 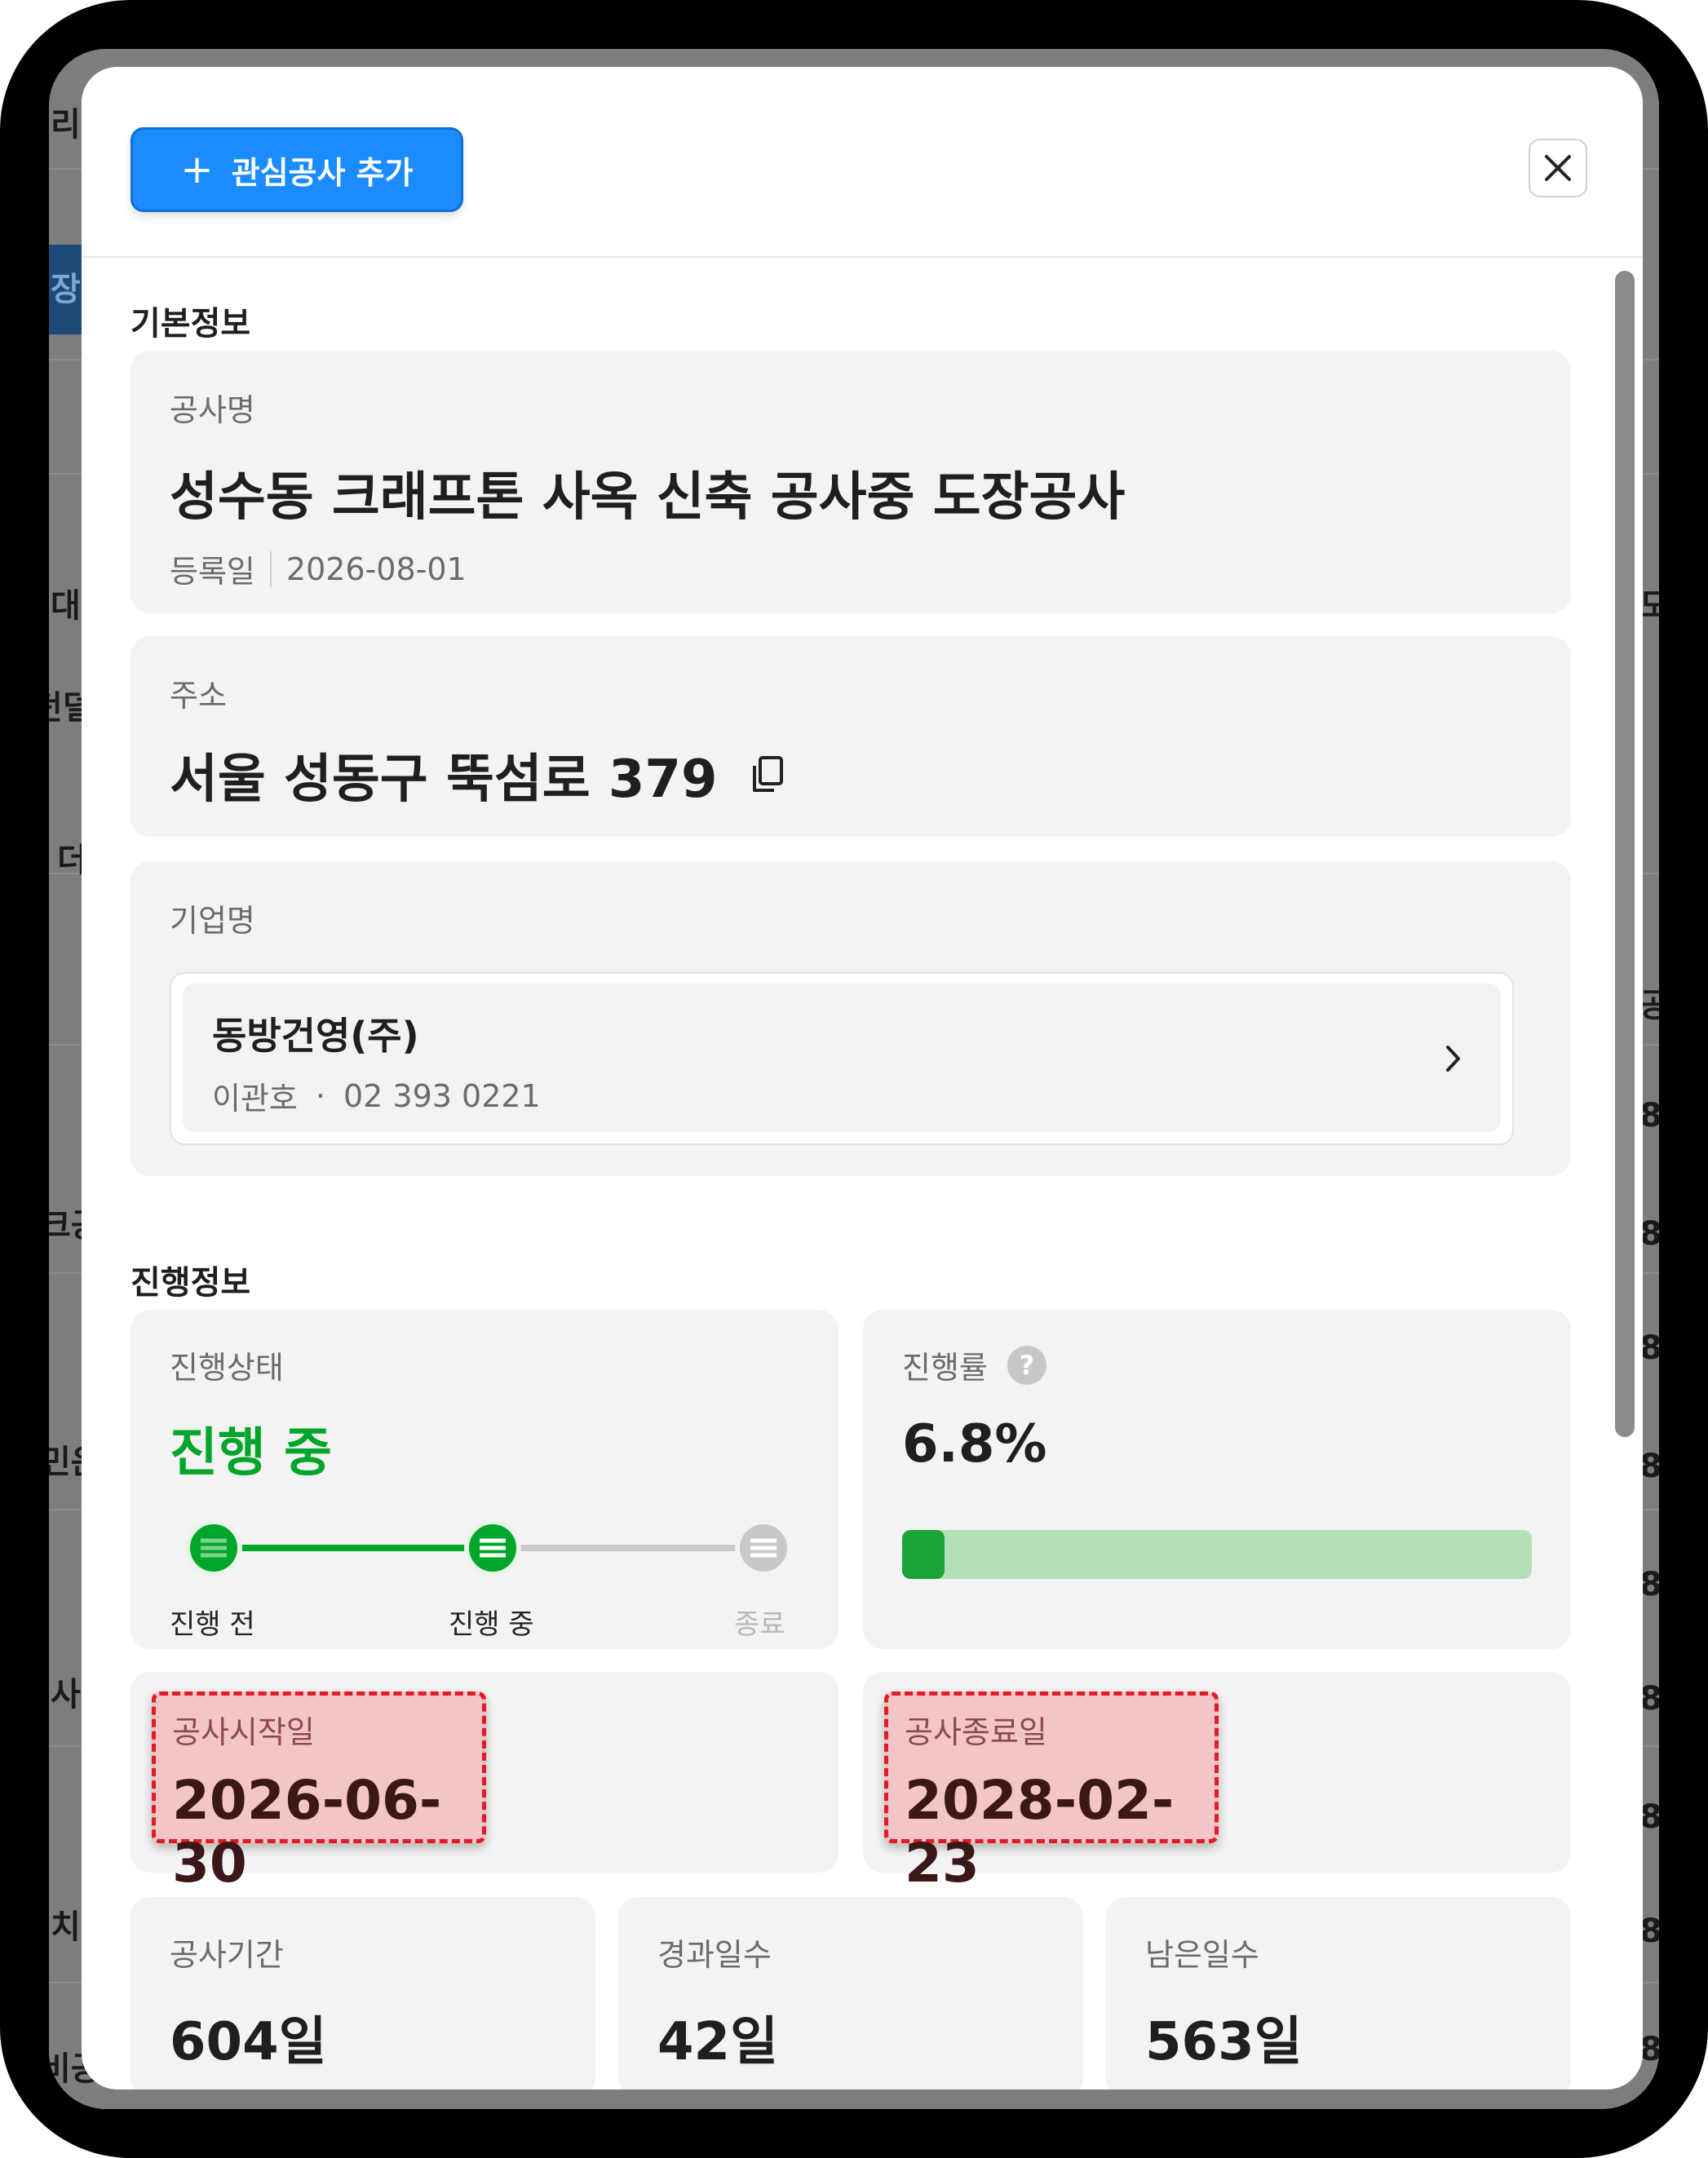 I want to click on start-date-highlight: 공사시작일 2026-06-30, so click(x=319, y=1793).